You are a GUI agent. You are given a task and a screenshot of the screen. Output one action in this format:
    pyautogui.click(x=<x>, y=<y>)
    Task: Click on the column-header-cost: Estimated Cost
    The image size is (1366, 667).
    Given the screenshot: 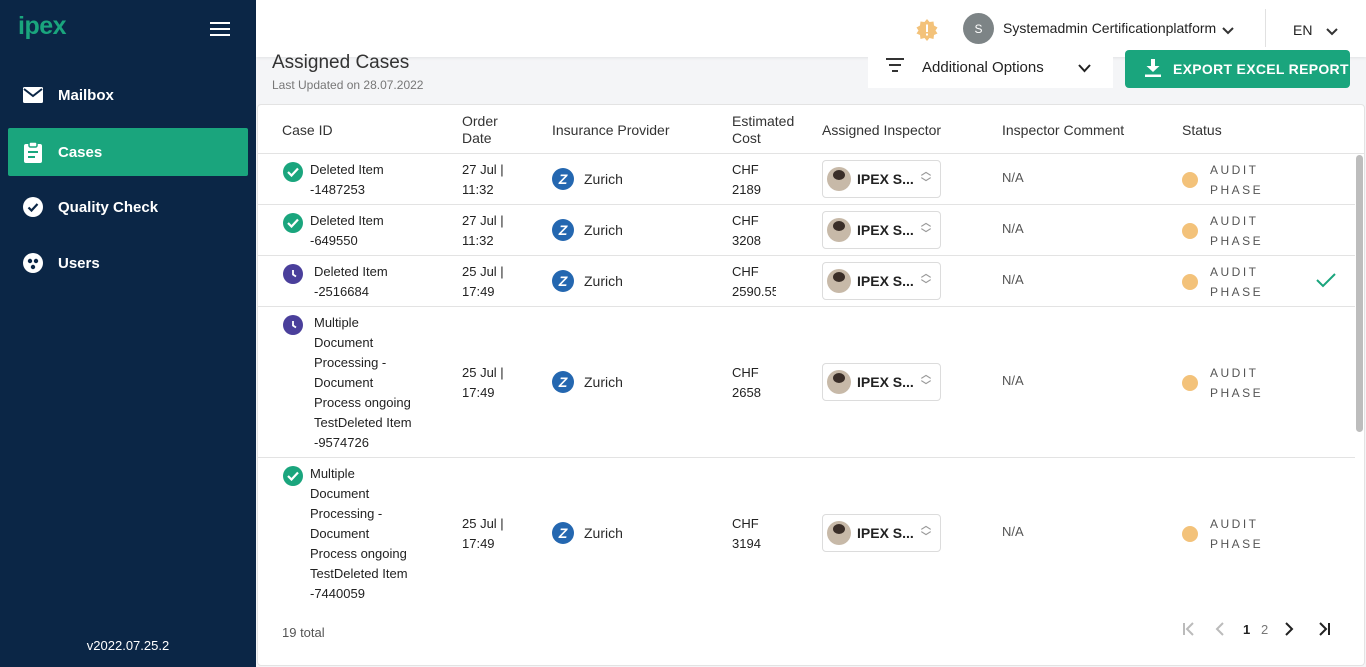 What is the action you would take?
    pyautogui.click(x=763, y=130)
    